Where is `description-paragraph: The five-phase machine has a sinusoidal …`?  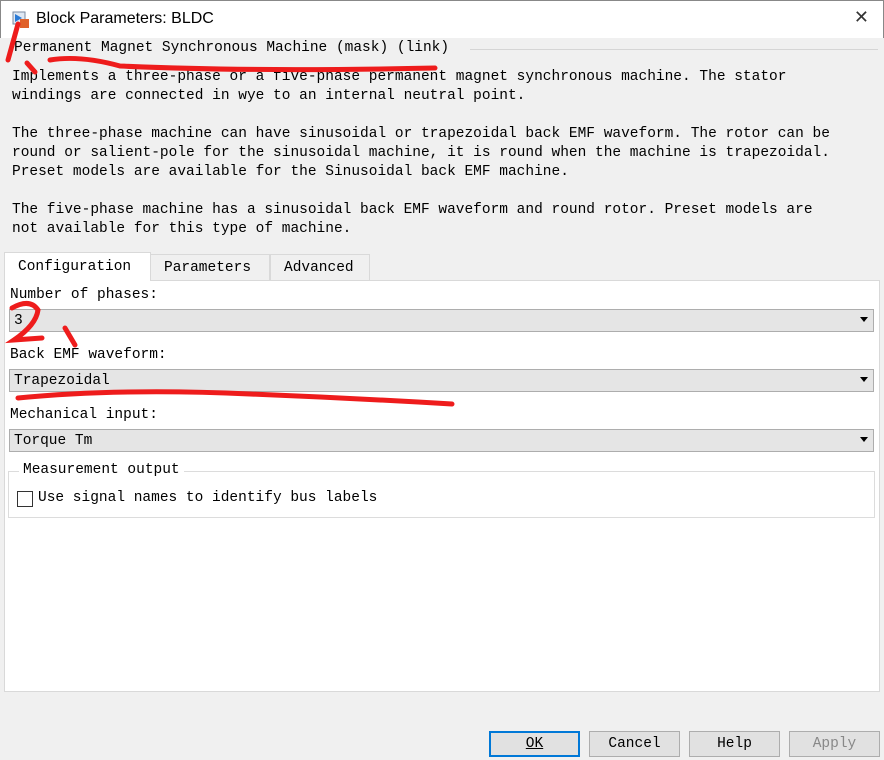 description-paragraph: The five-phase machine has a sinusoidal … is located at coordinates (412, 219).